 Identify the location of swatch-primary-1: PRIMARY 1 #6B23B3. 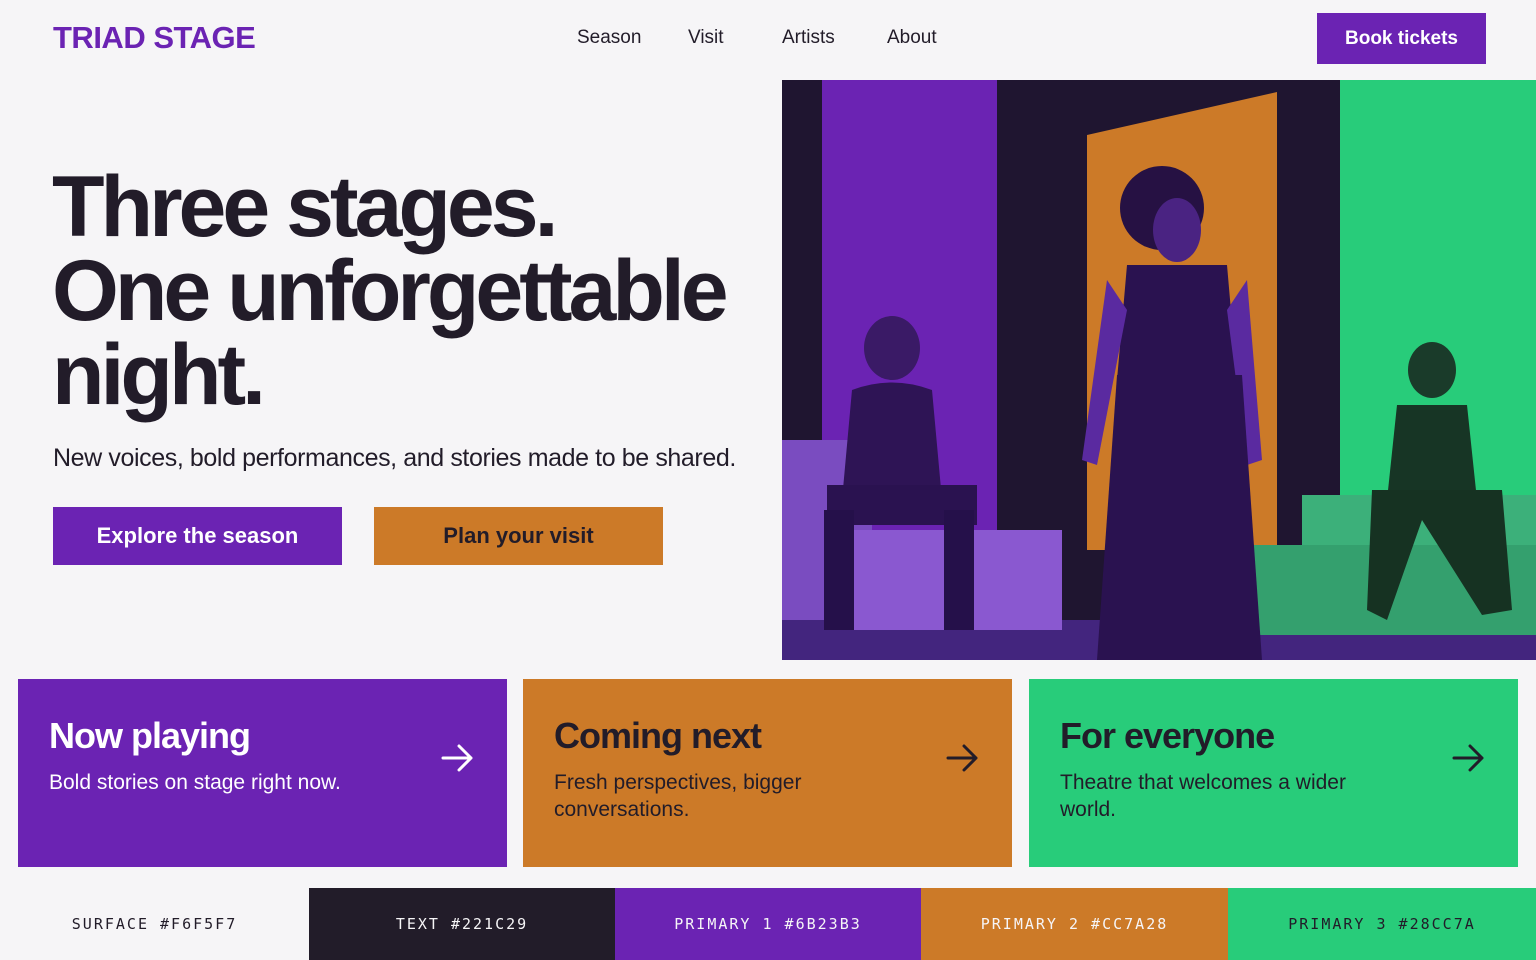
(768, 924).